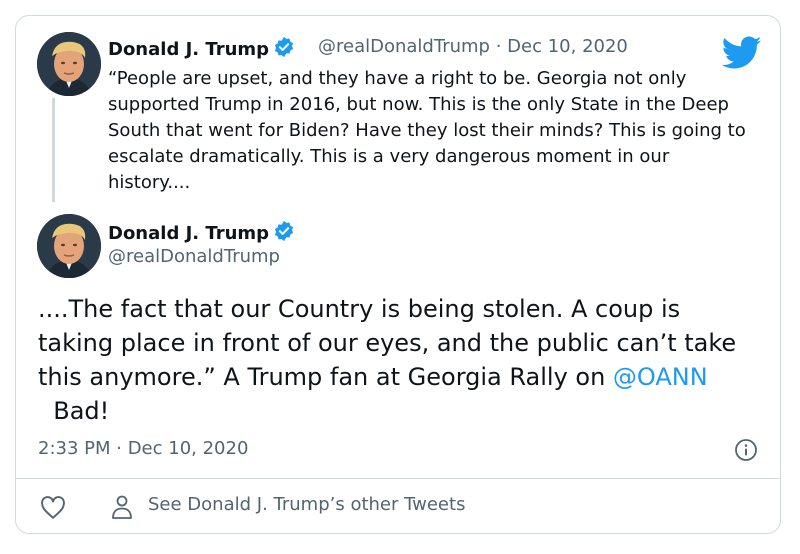 The height and width of the screenshot is (554, 800). Describe the element at coordinates (746, 450) in the screenshot. I see `info-icon` at that location.